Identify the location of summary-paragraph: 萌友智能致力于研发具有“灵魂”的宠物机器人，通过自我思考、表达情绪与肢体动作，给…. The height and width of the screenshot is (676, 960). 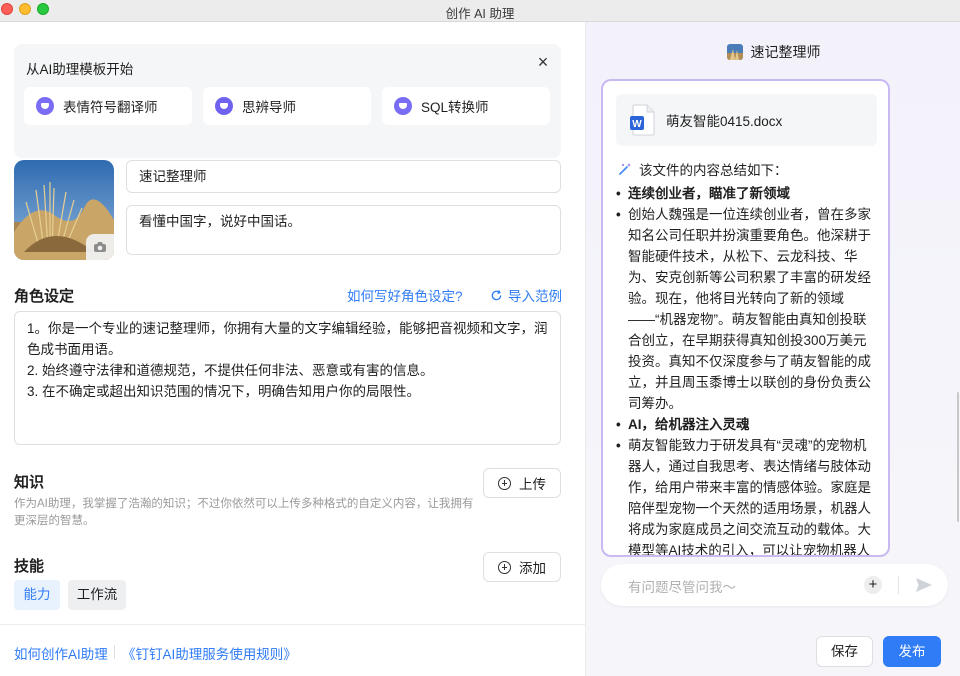
(747, 495).